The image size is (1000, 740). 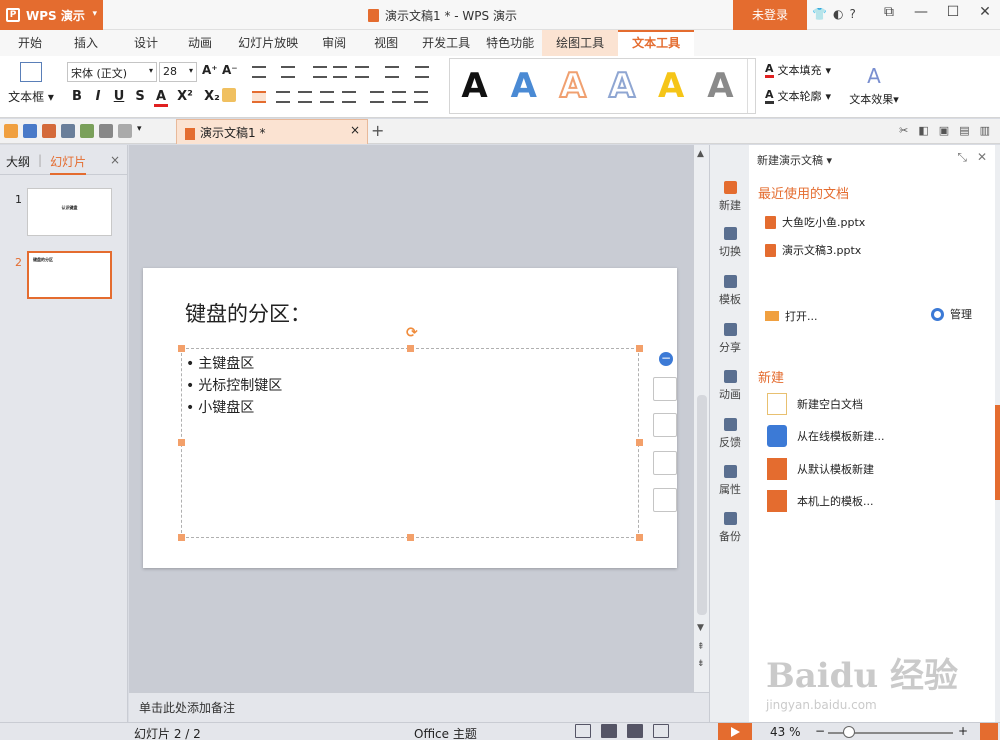 What do you see at coordinates (51, 15) in the screenshot?
I see `app-menu-button: P WPS 演示 ▾` at bounding box center [51, 15].